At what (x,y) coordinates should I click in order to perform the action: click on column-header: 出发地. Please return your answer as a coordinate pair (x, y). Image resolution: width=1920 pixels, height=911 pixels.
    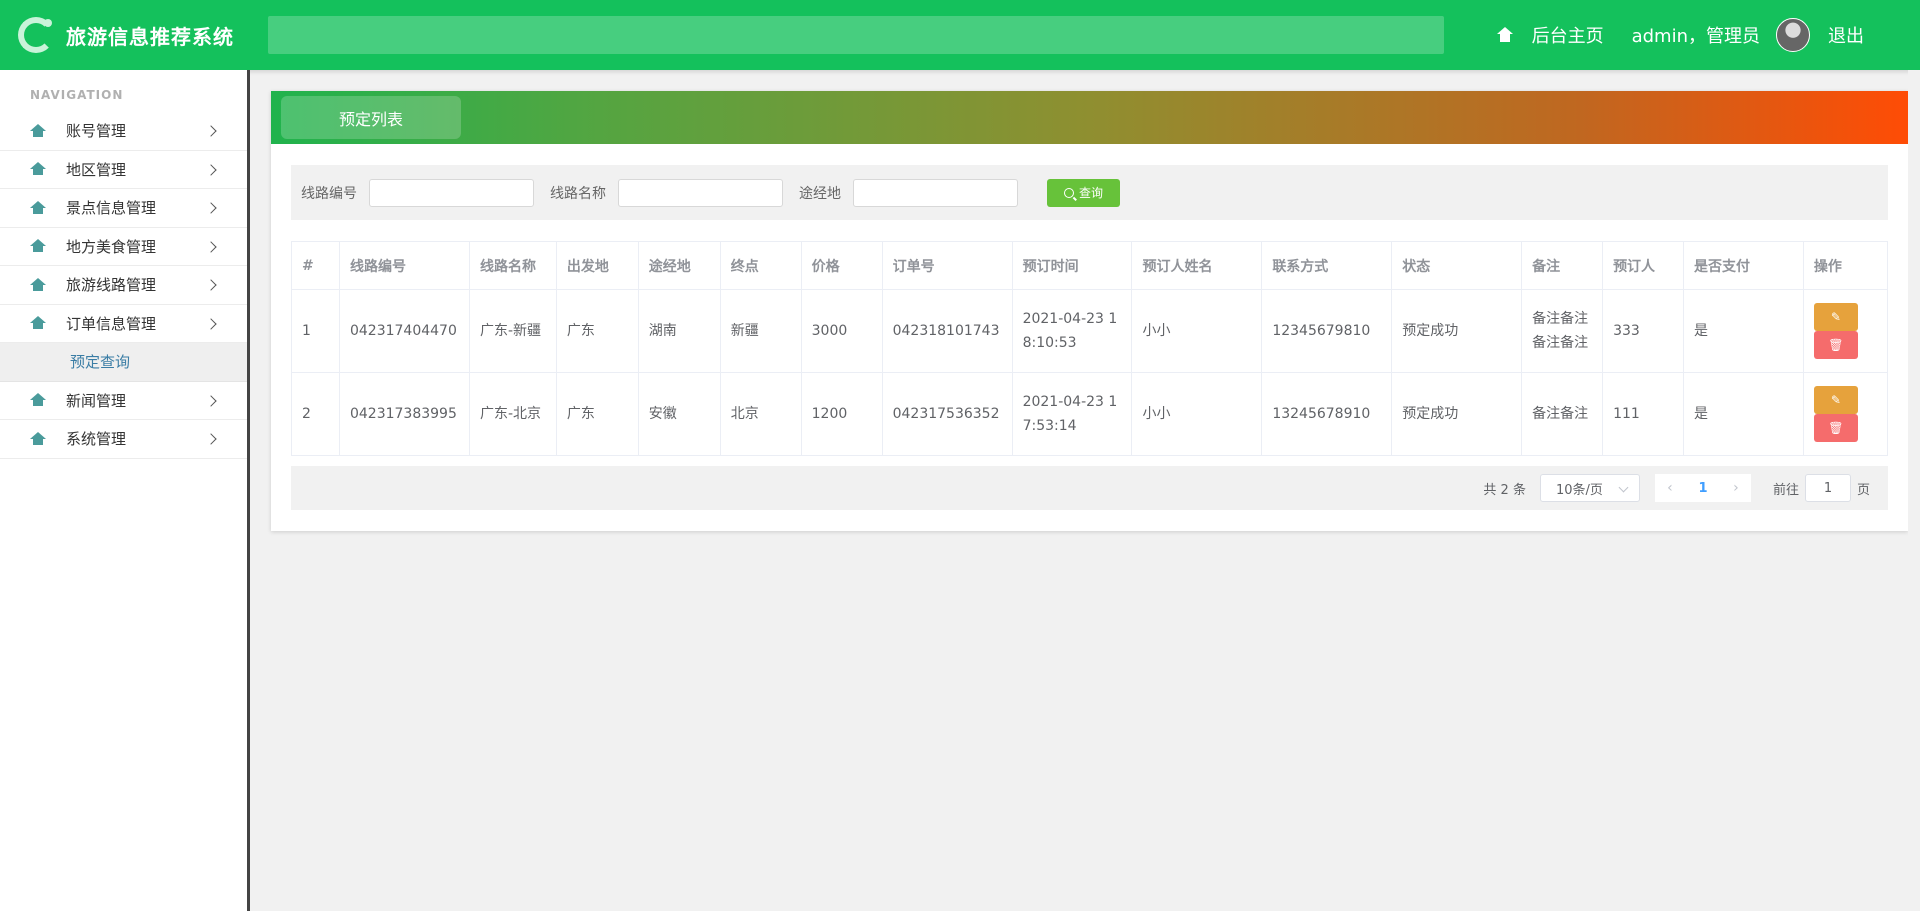
    Looking at the image, I should click on (597, 265).